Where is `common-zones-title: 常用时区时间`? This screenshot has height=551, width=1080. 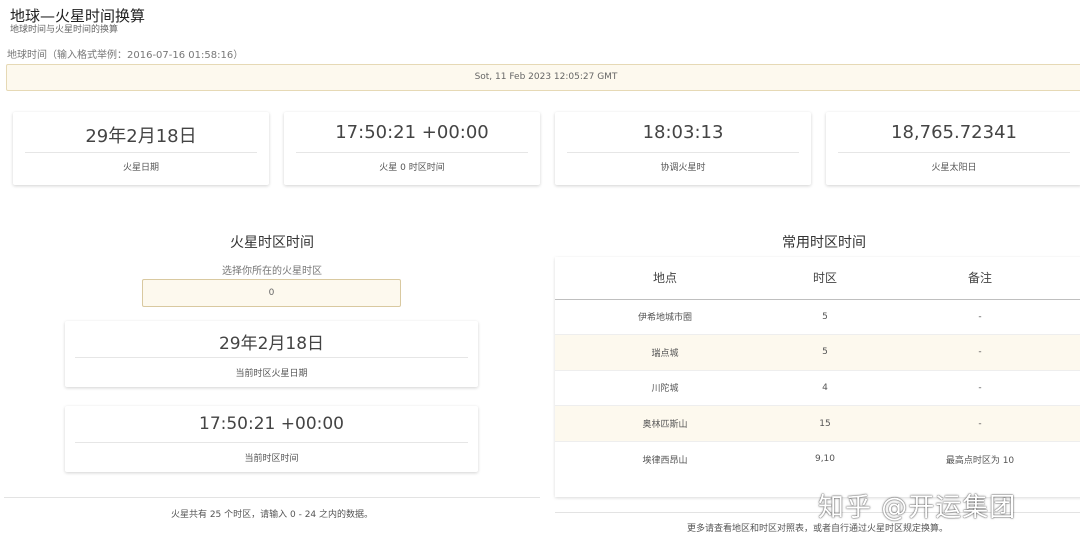
common-zones-title: 常用时区时间 is located at coordinates (824, 243).